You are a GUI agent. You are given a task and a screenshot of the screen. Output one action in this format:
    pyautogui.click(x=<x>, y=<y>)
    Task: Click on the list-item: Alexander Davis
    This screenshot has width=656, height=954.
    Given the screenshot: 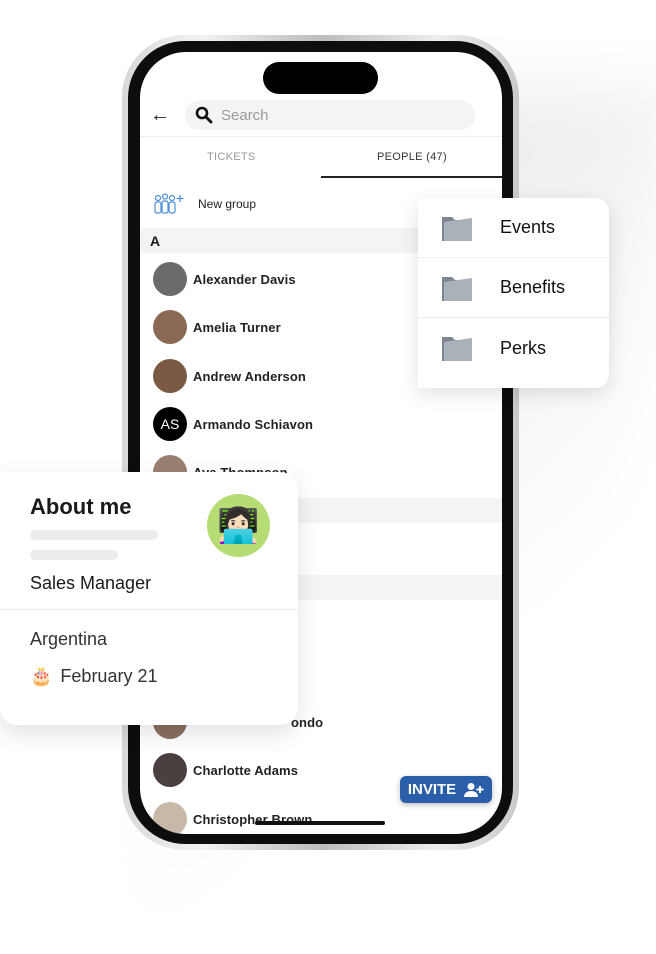 What is the action you would take?
    pyautogui.click(x=224, y=279)
    